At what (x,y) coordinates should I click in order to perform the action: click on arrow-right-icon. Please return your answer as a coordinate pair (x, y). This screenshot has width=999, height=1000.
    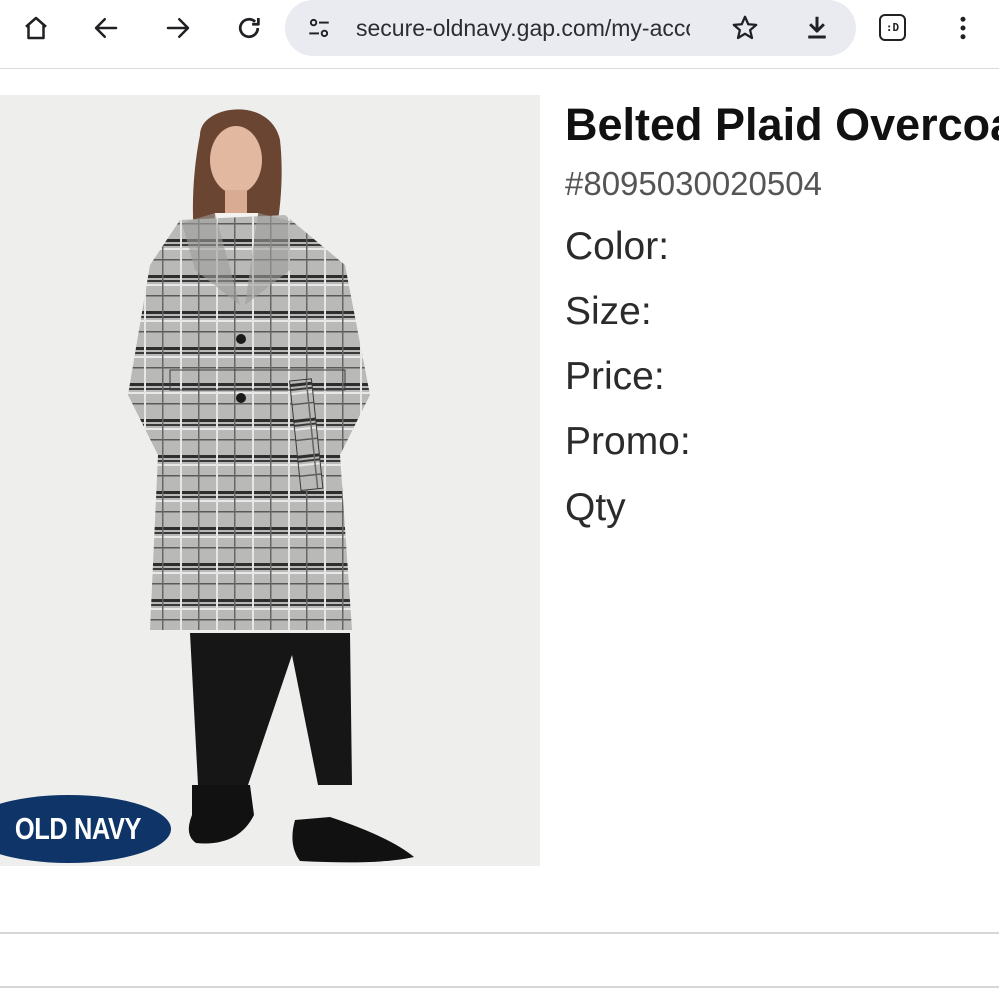
    Looking at the image, I should click on (178, 28).